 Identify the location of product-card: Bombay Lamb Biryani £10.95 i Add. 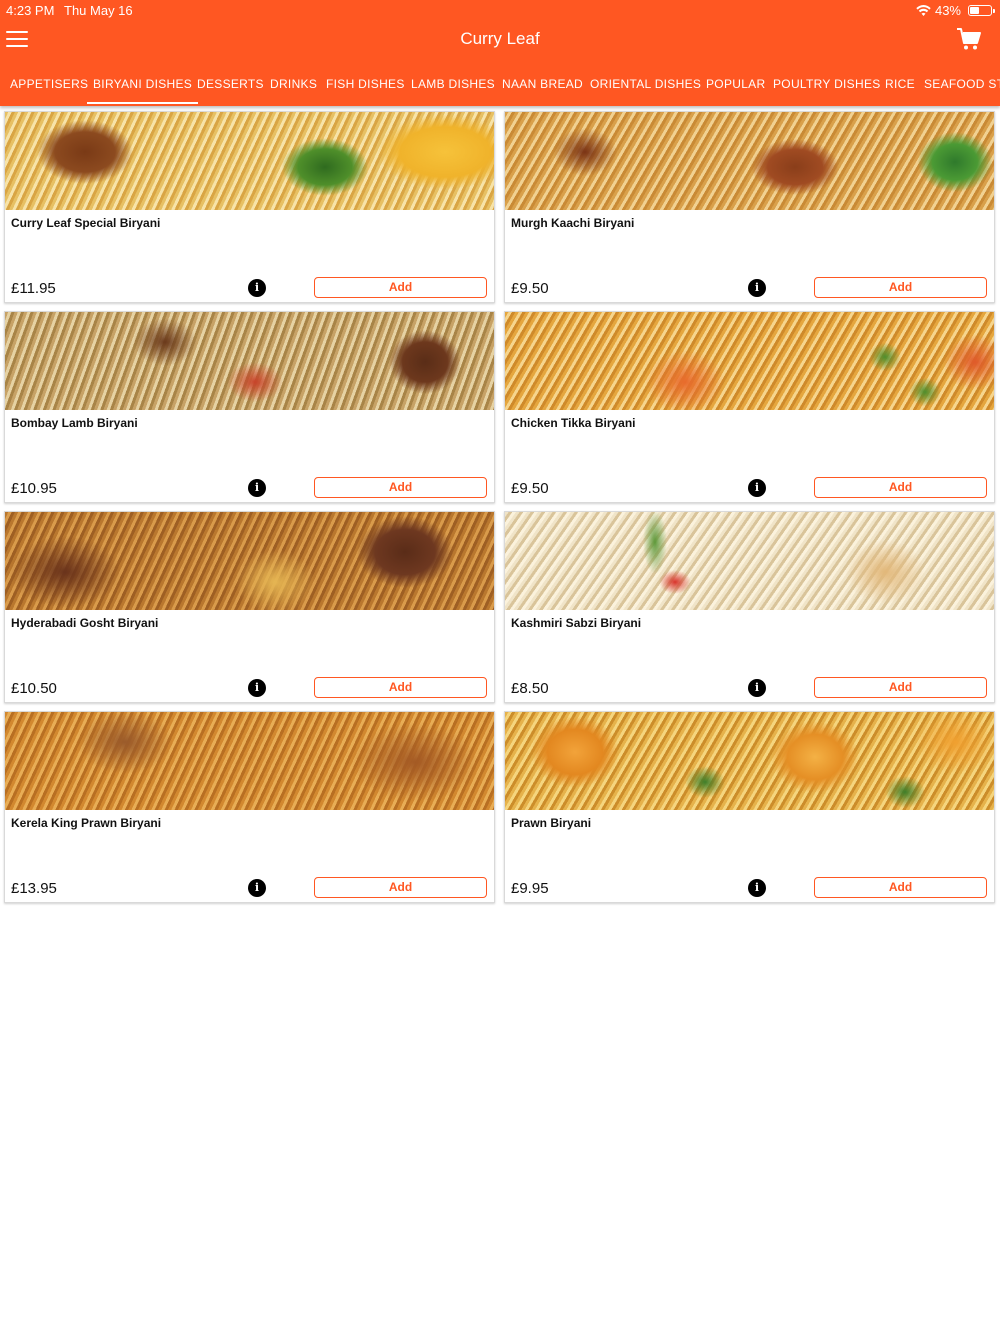
(249, 407).